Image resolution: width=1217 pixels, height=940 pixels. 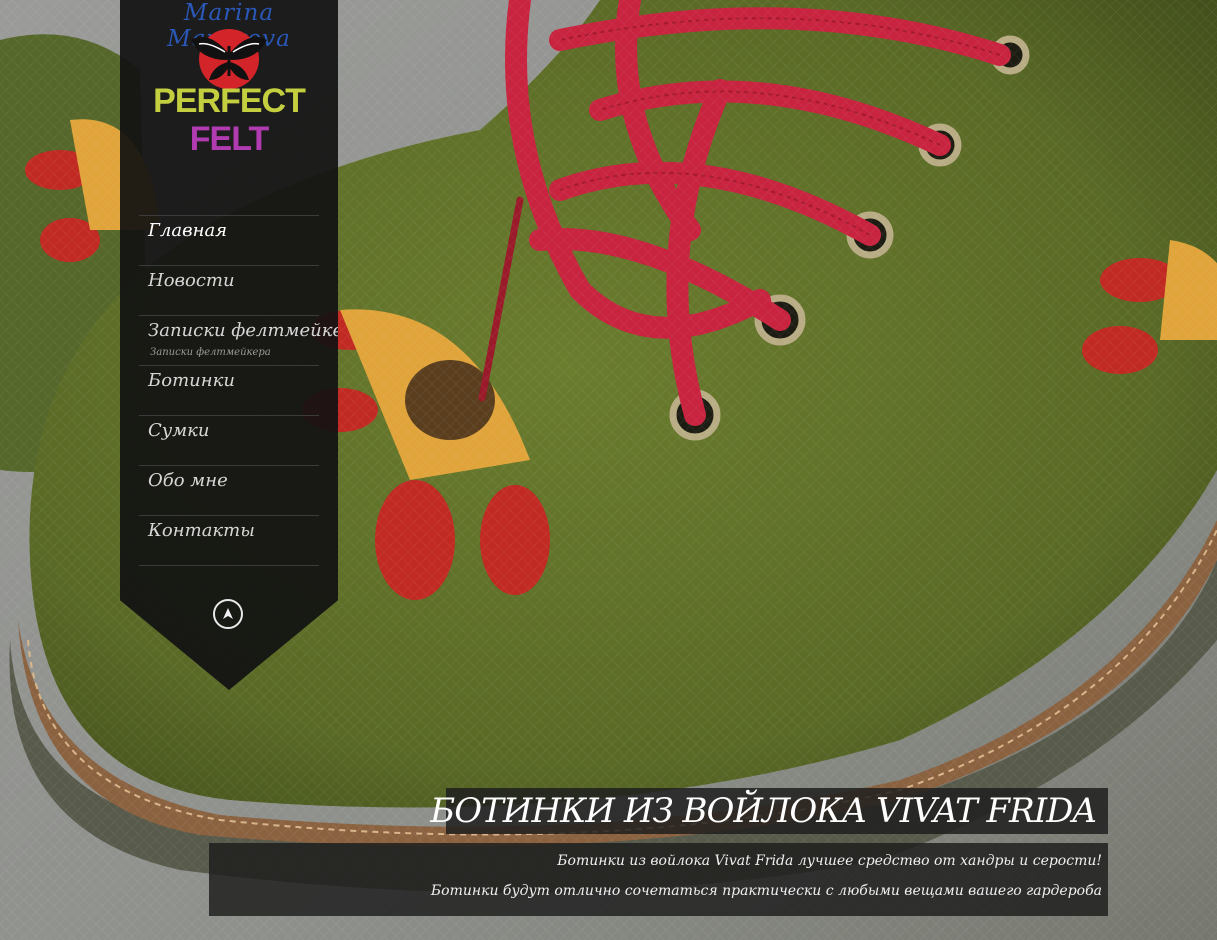 I want to click on nav-item-sublabel: Записки фелтмейкера, so click(x=210, y=352).